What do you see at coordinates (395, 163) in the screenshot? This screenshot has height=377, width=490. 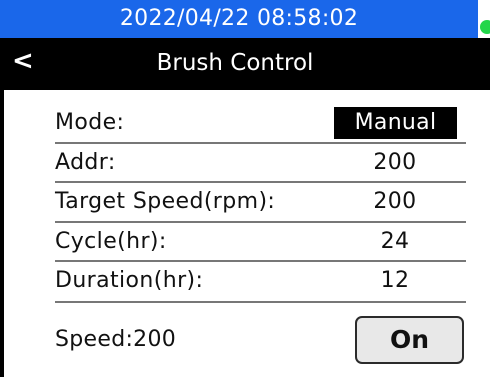 I see `addr-value: 200` at bounding box center [395, 163].